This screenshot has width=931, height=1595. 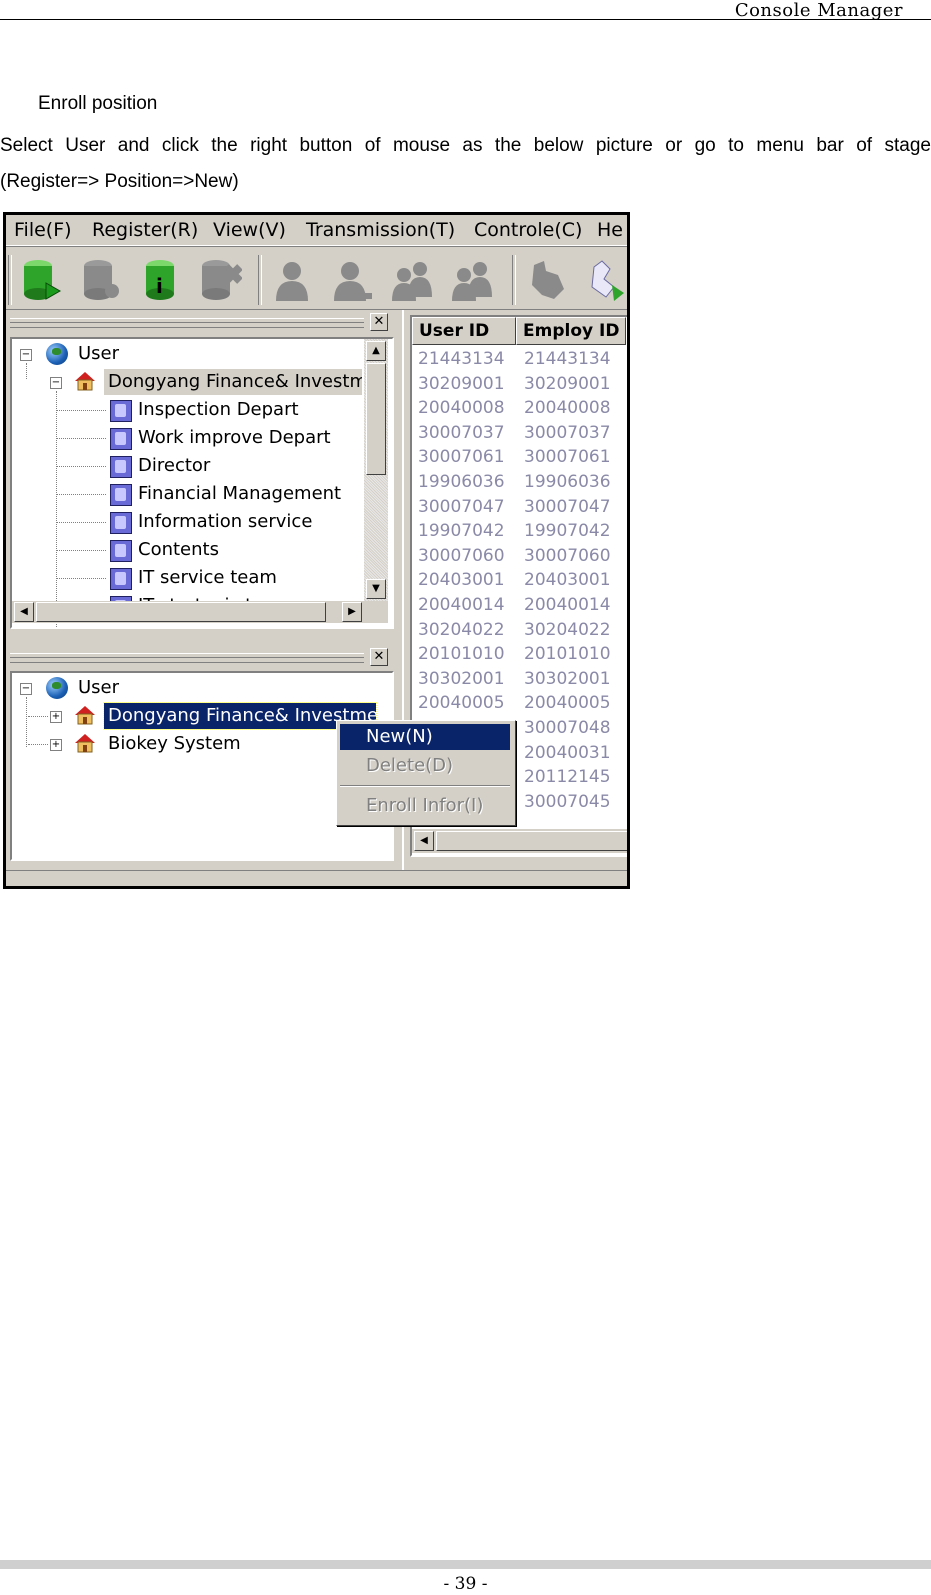 I want to click on context-menu: New(N) Delete(D) Enroll Infor(I), so click(x=426, y=773).